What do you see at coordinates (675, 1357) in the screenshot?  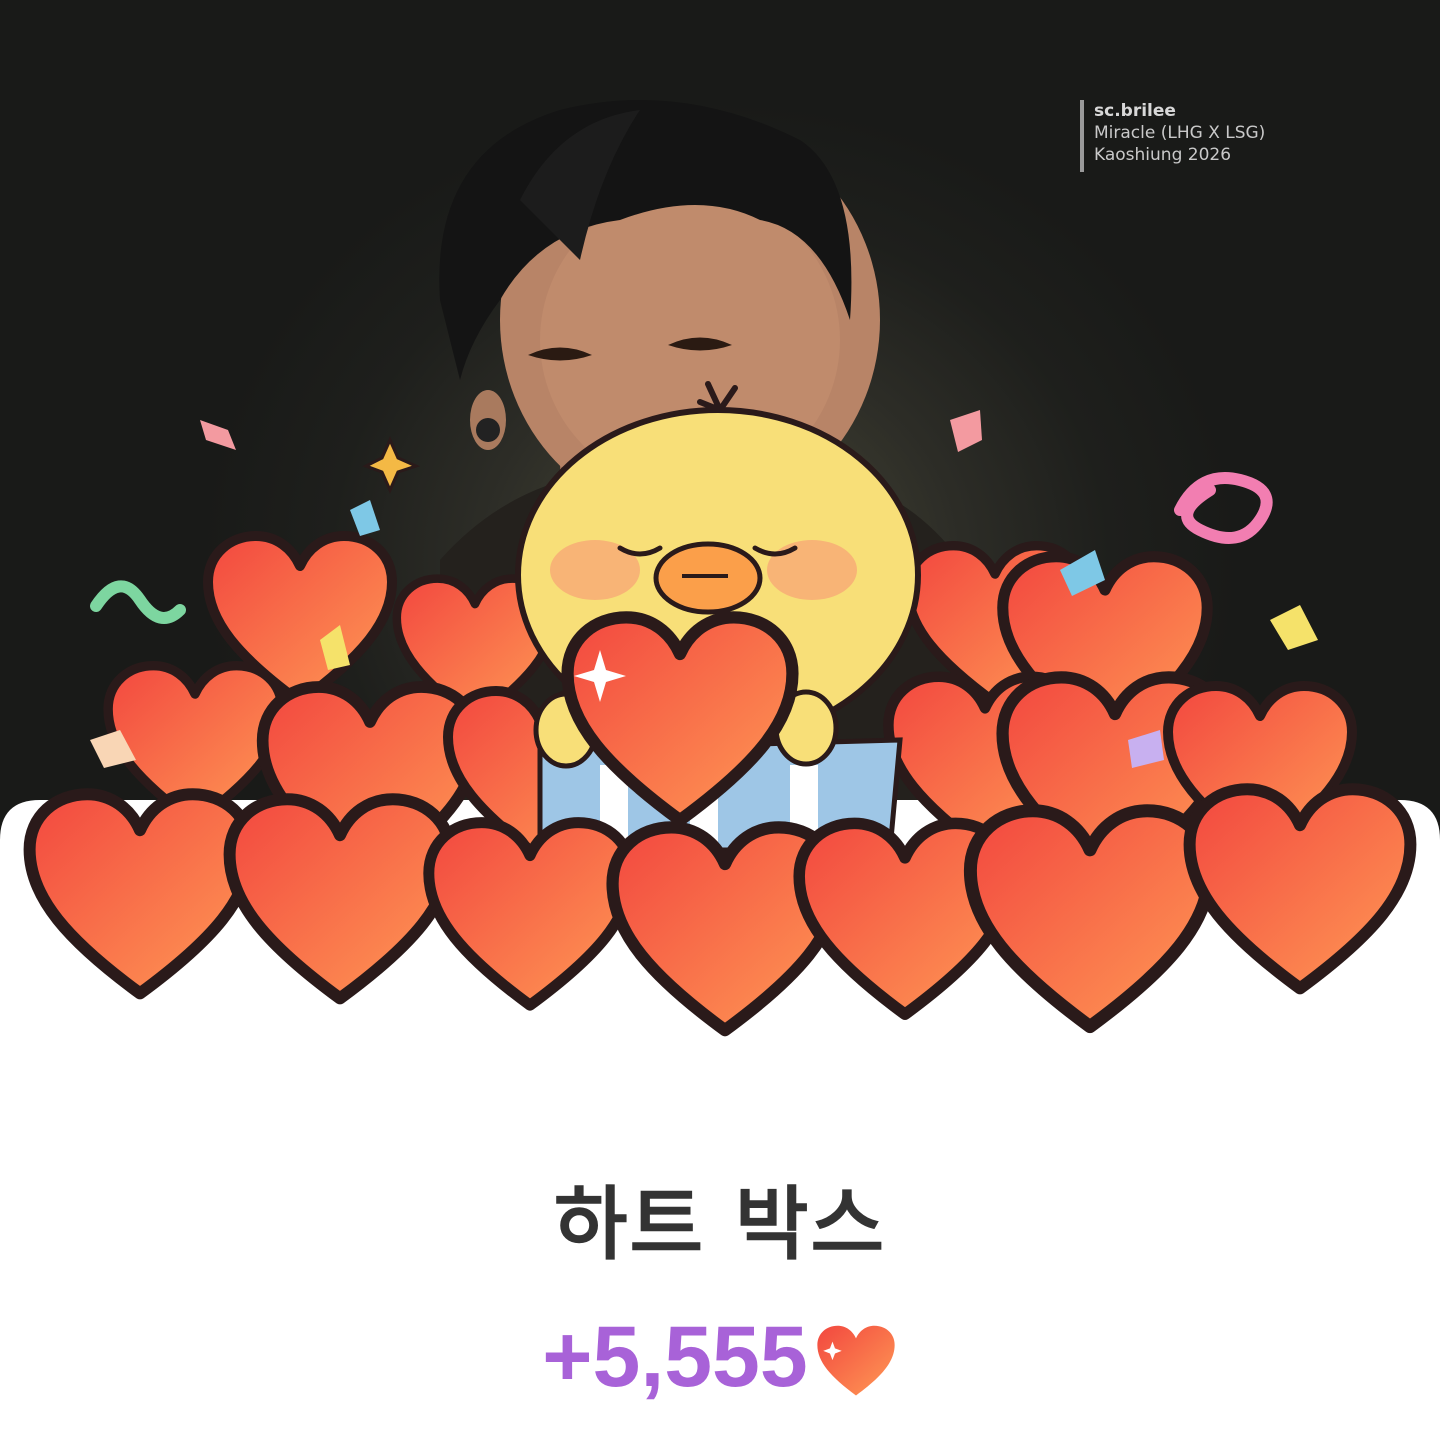 I see `reward-amount: +5,555` at bounding box center [675, 1357].